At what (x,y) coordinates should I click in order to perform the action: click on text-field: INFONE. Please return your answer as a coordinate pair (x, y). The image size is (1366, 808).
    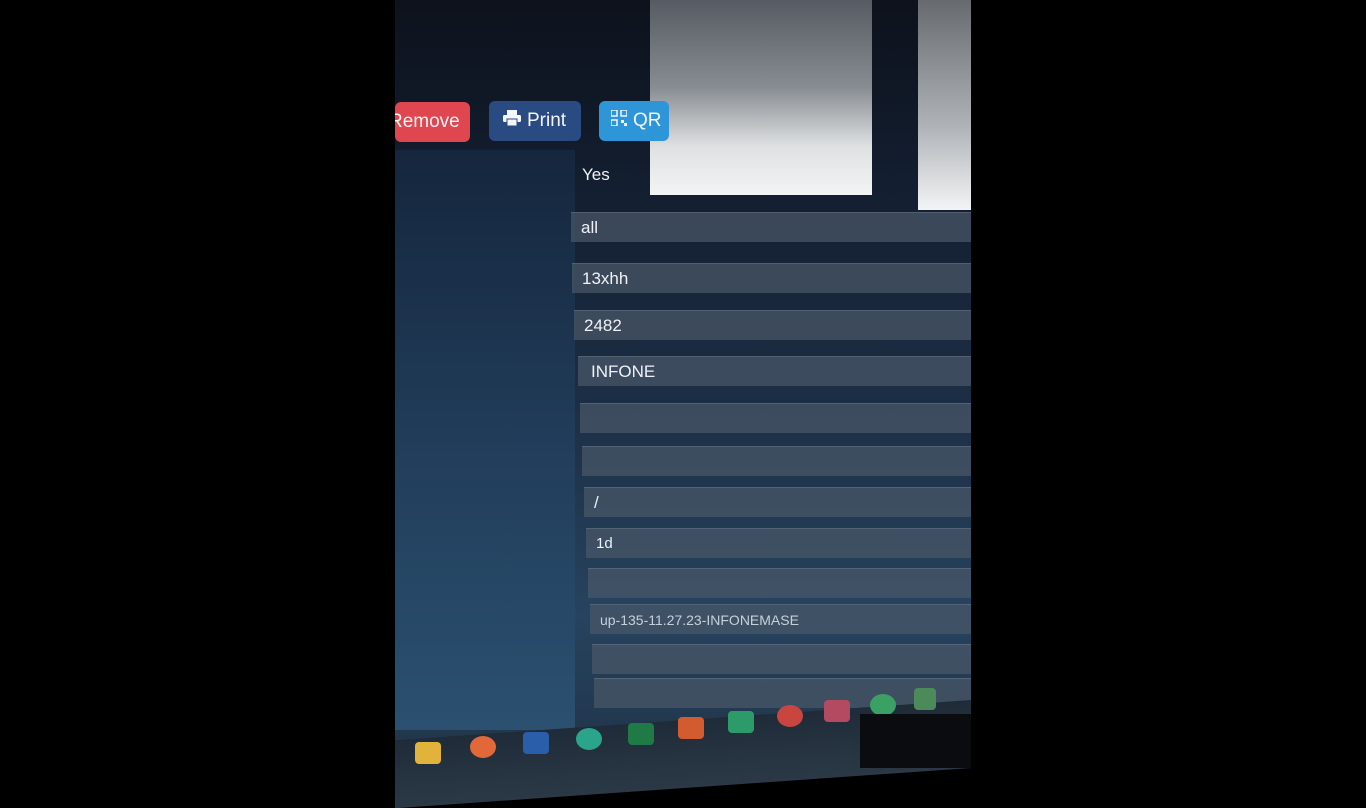
    Looking at the image, I should click on (774, 371).